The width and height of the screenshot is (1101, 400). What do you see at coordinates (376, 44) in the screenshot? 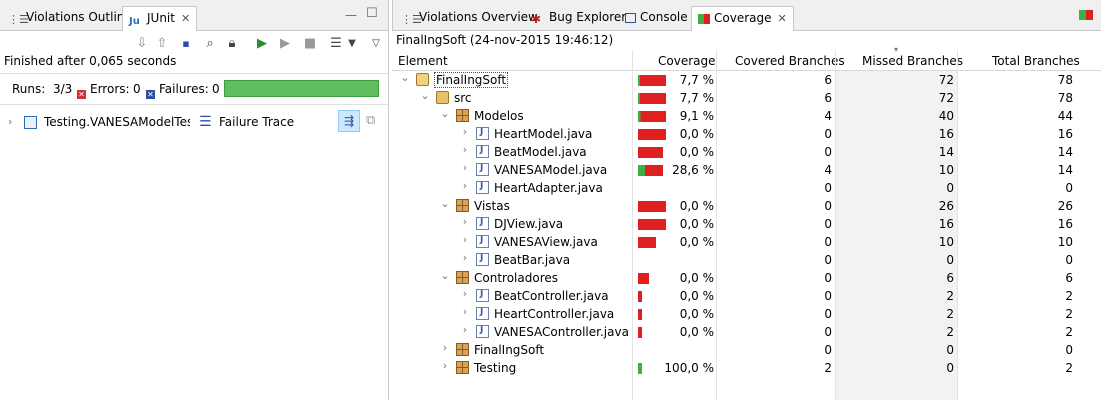
I see `view-menu-icon: ▽` at bounding box center [376, 44].